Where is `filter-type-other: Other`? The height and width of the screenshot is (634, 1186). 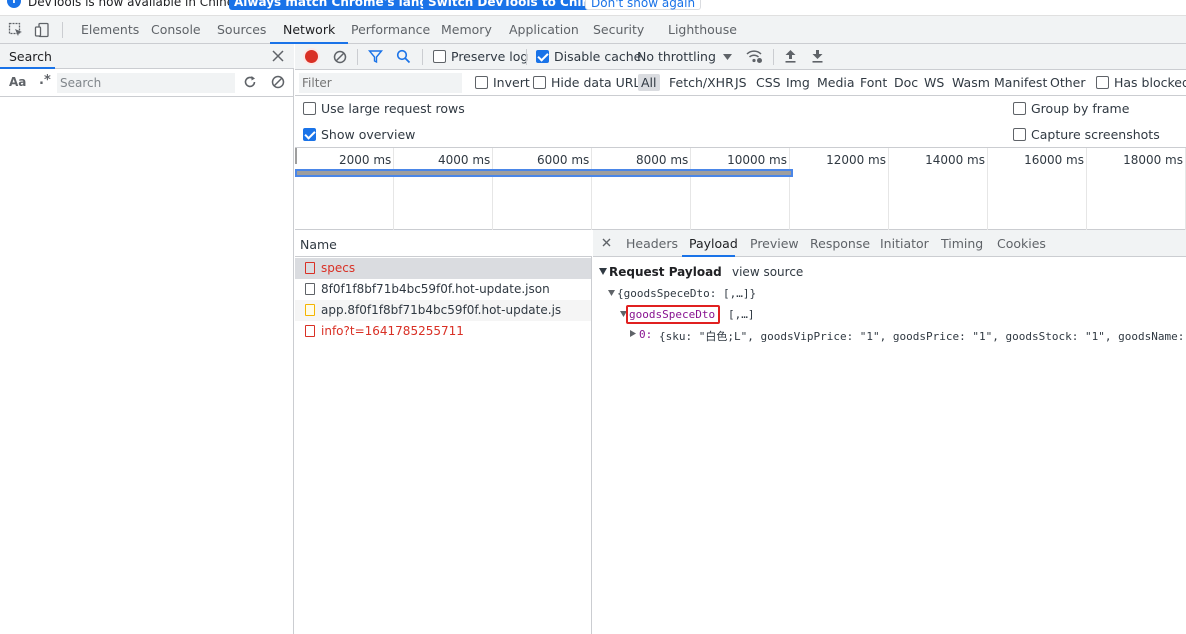
filter-type-other: Other is located at coordinates (1068, 82).